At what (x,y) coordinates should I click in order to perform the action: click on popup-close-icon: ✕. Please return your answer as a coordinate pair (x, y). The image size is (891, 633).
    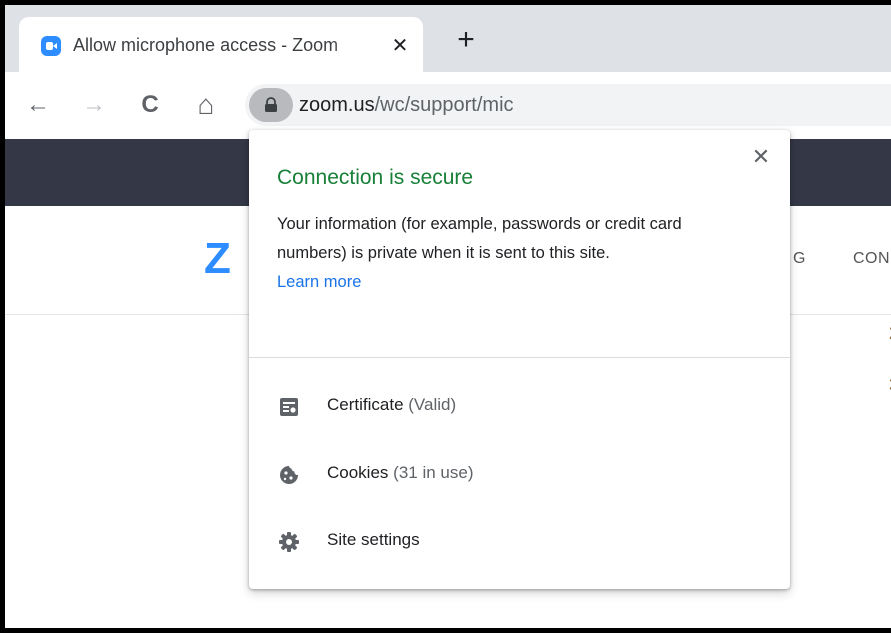
    Looking at the image, I should click on (761, 157).